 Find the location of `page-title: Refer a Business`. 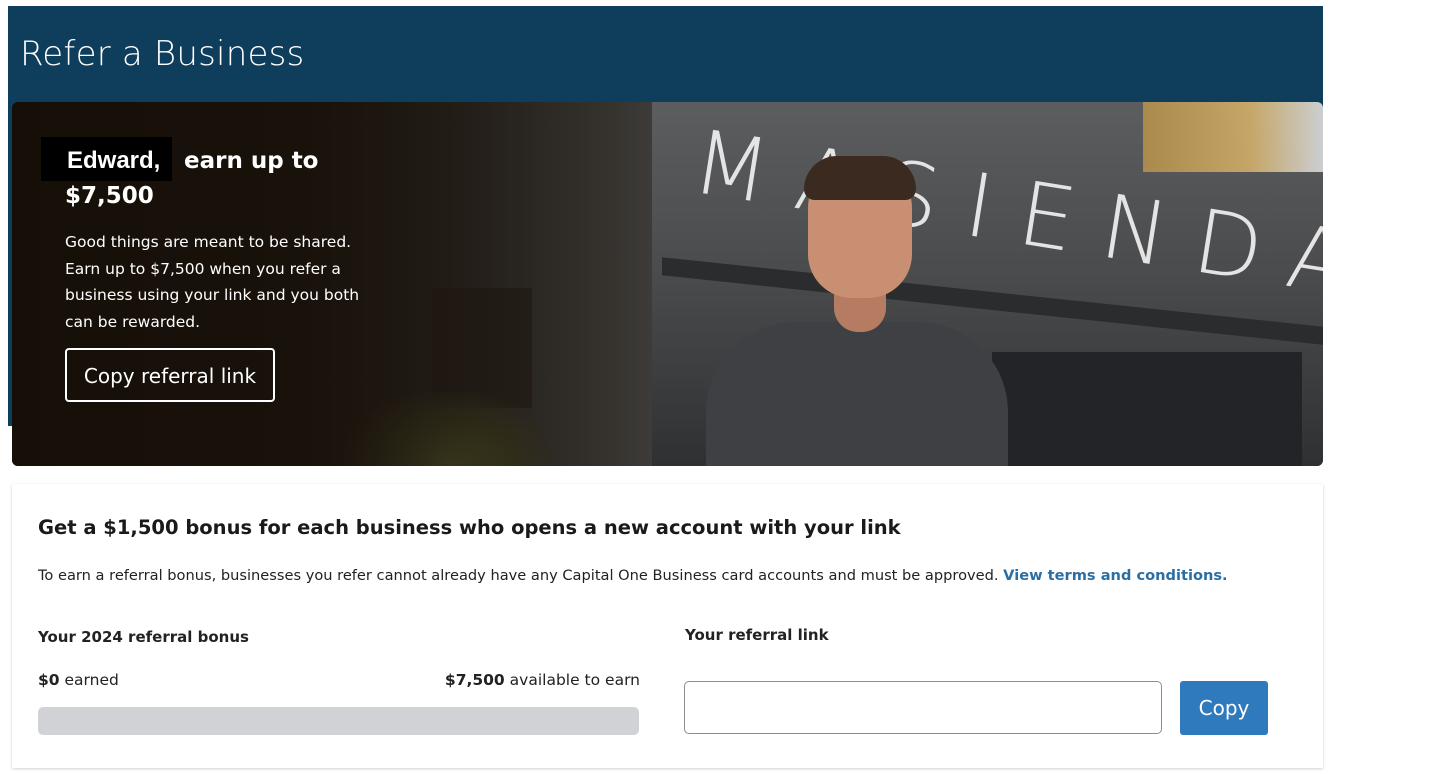

page-title: Refer a Business is located at coordinates (162, 54).